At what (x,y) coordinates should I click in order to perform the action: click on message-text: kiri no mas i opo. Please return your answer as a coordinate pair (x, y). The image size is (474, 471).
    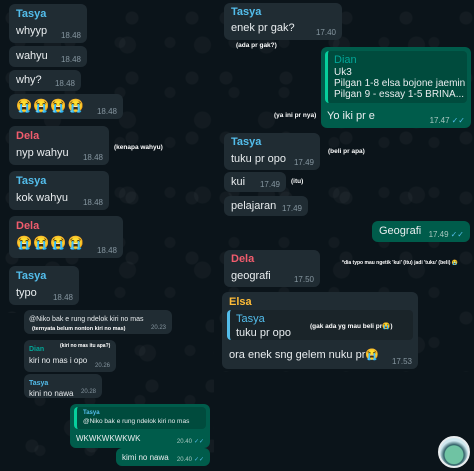
    Looking at the image, I should click on (58, 360).